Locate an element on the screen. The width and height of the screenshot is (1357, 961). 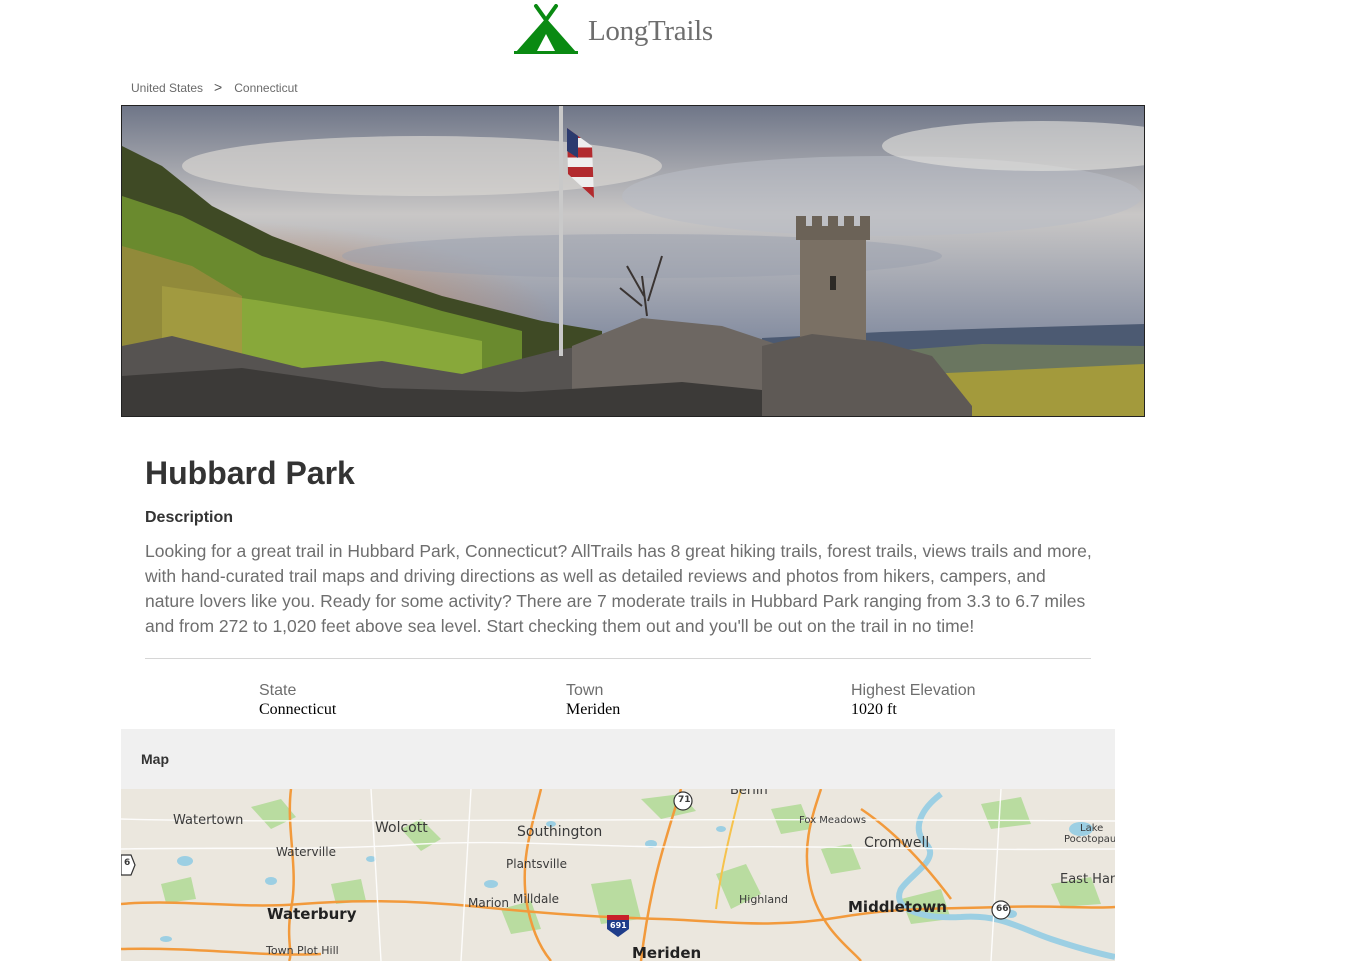
breadcrumb-state: Connecticut is located at coordinates (265, 88).